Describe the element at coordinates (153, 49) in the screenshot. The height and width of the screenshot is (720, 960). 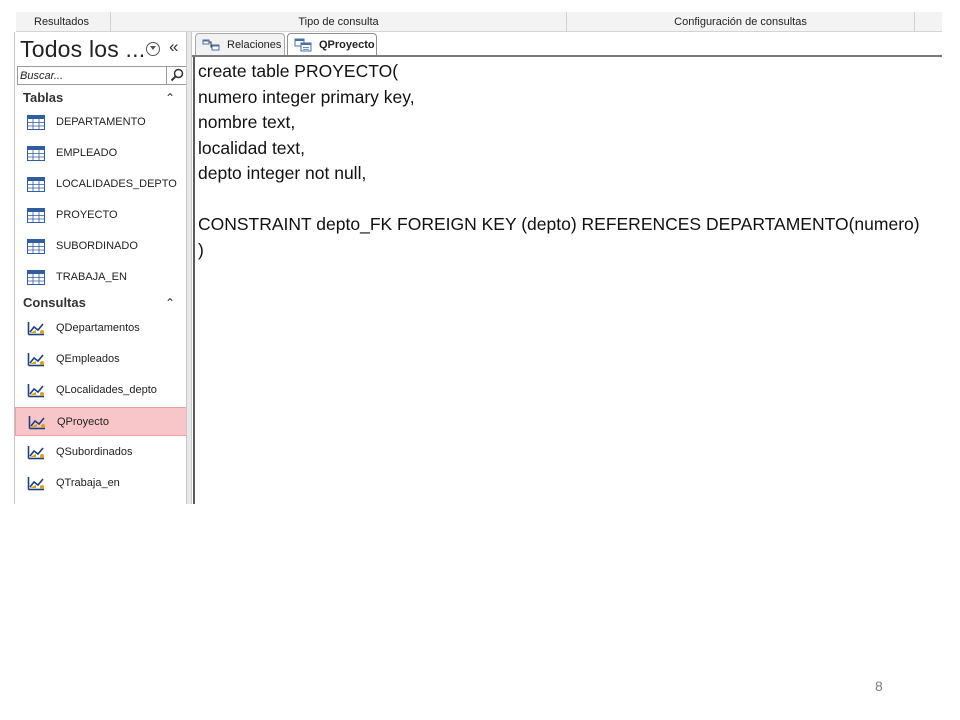
I see `dropdown-circle-icon` at that location.